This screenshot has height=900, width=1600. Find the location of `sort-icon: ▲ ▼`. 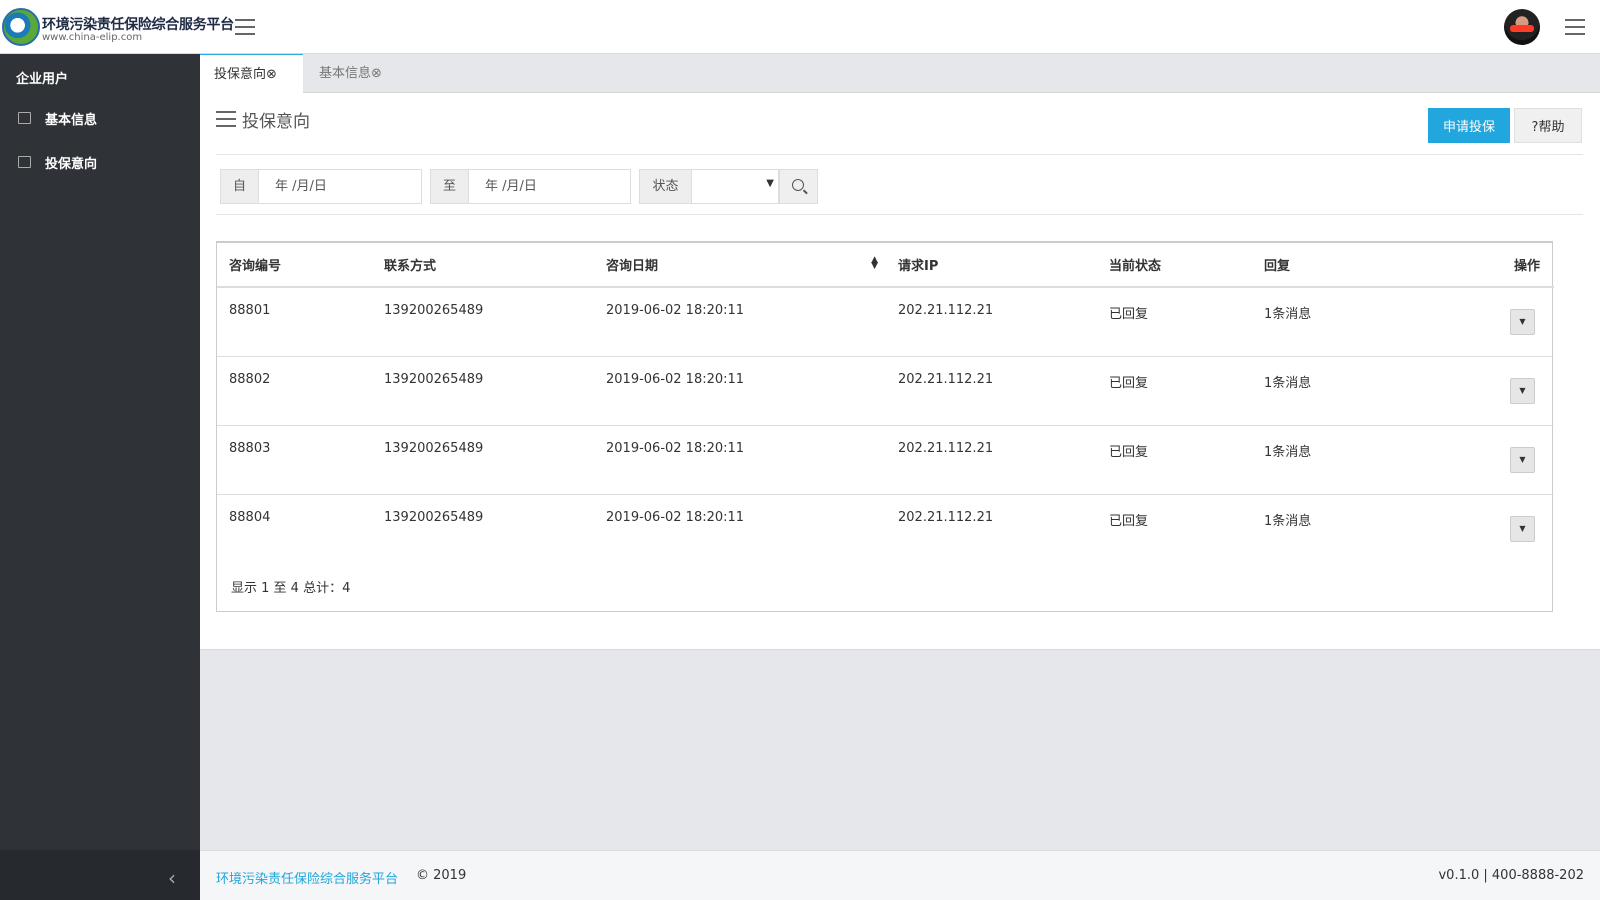

sort-icon: ▲ ▼ is located at coordinates (874, 263).